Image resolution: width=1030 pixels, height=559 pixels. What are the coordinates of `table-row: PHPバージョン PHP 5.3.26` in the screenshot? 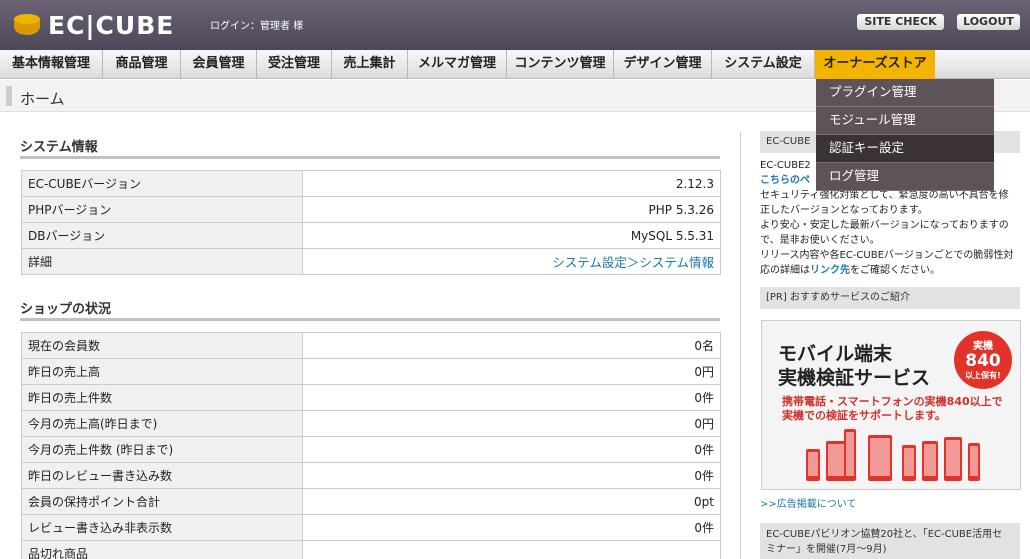 It's located at (371, 209).